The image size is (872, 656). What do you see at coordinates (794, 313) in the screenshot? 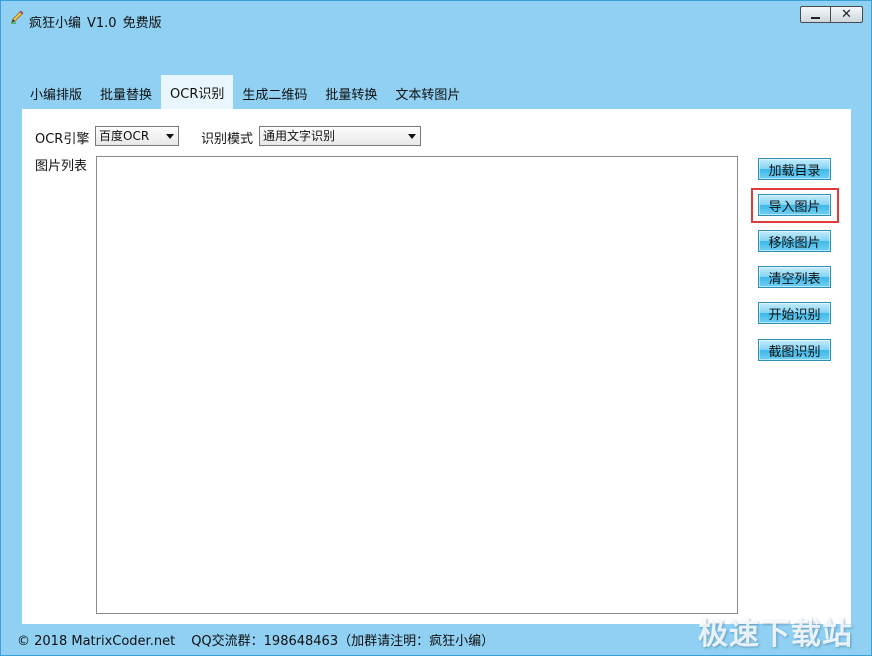
I see `start-recognition-button: 开始识别` at bounding box center [794, 313].